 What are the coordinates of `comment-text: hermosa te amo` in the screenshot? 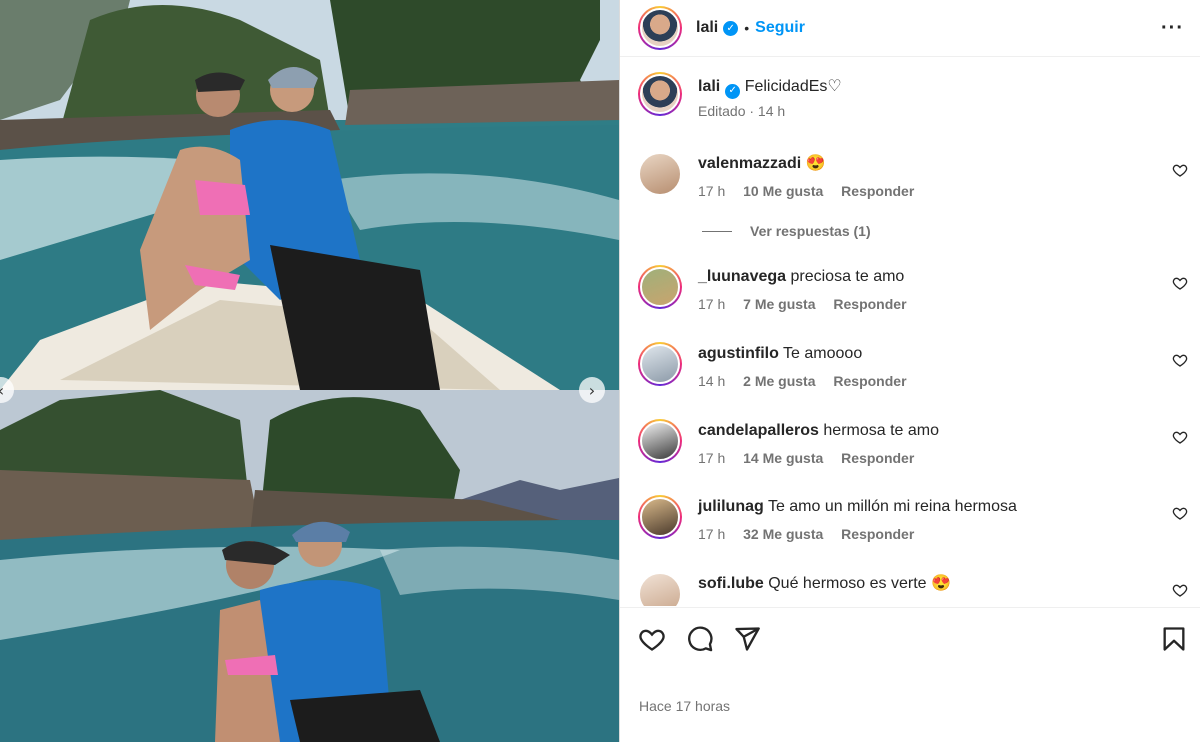 It's located at (881, 430).